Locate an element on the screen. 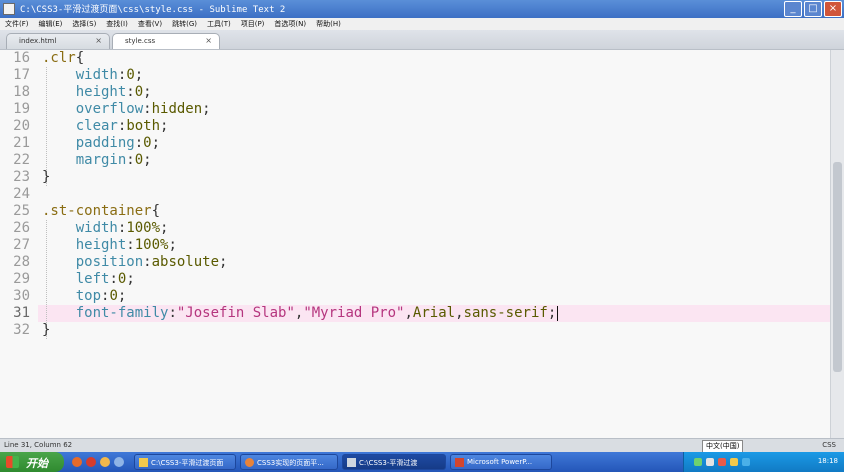  task-label: C:\CSS3-平滑过渡页面 is located at coordinates (187, 463).